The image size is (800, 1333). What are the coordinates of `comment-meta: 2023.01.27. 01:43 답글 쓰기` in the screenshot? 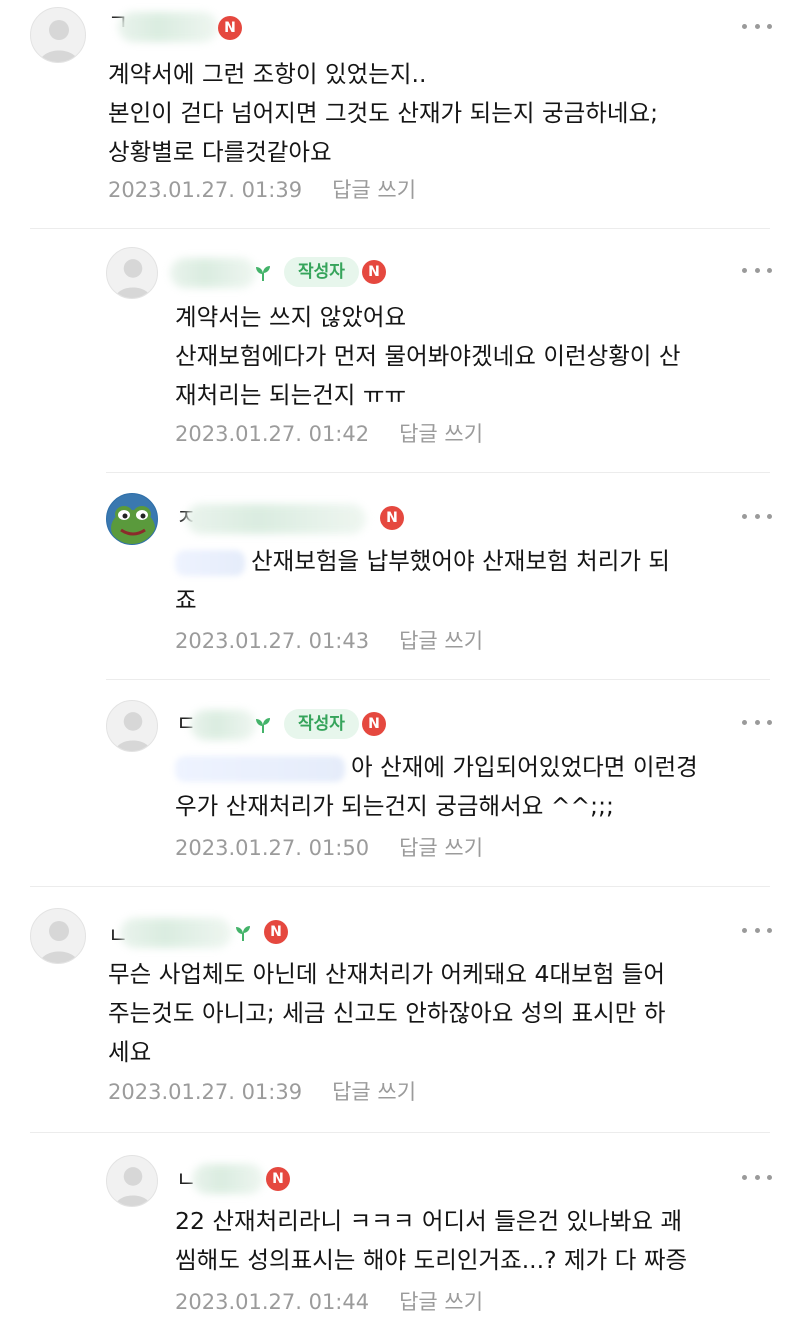 It's located at (329, 640).